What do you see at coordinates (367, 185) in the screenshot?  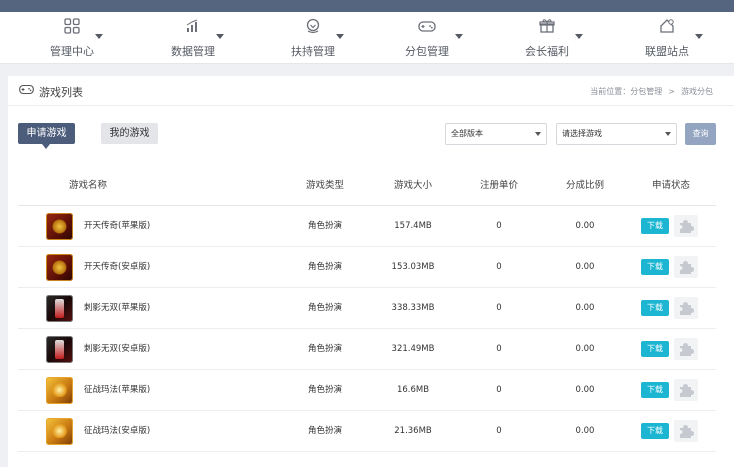 I see `table-header: 游戏名称 游戏类型 游戏大小 注册单价 分成比例 申请状态` at bounding box center [367, 185].